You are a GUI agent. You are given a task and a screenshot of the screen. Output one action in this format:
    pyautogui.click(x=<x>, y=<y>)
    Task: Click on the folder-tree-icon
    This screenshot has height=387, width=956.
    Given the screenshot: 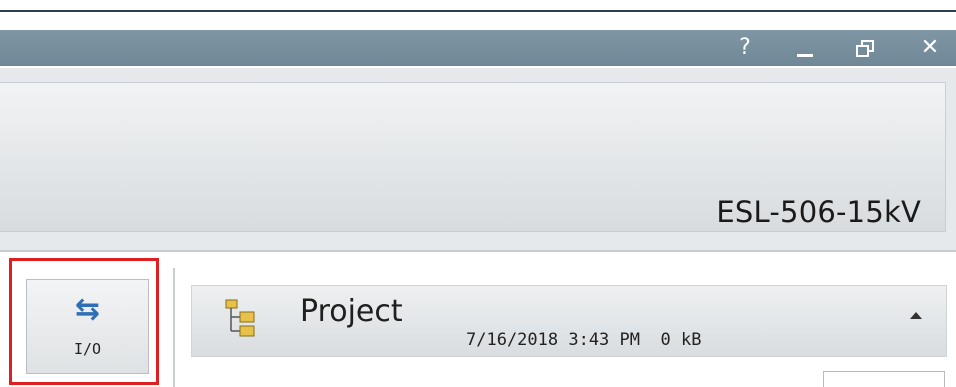 What is the action you would take?
    pyautogui.click(x=240, y=318)
    